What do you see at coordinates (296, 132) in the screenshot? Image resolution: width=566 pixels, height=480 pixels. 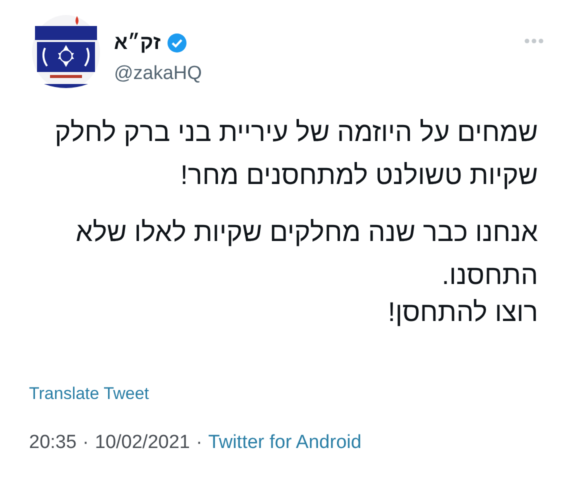 I see `tweet-text-line: שמחים על היוזמה של עיריית בני ברק לחלק` at bounding box center [296, 132].